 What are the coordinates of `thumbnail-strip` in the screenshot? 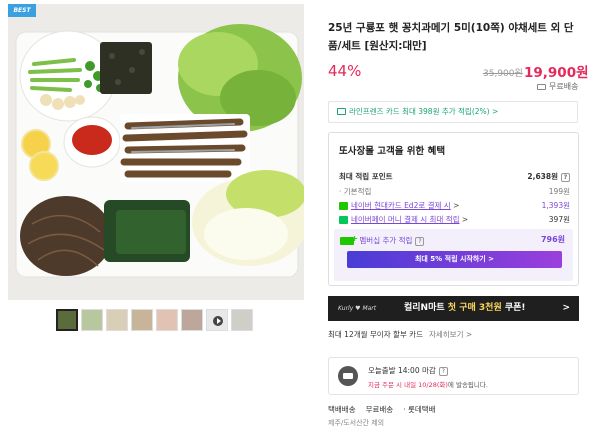 It's located at (154, 320).